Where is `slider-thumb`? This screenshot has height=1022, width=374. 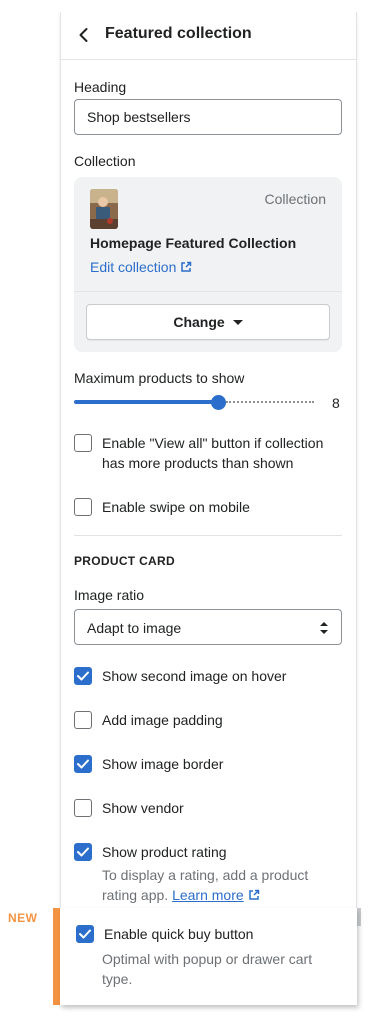 slider-thumb is located at coordinates (218, 402).